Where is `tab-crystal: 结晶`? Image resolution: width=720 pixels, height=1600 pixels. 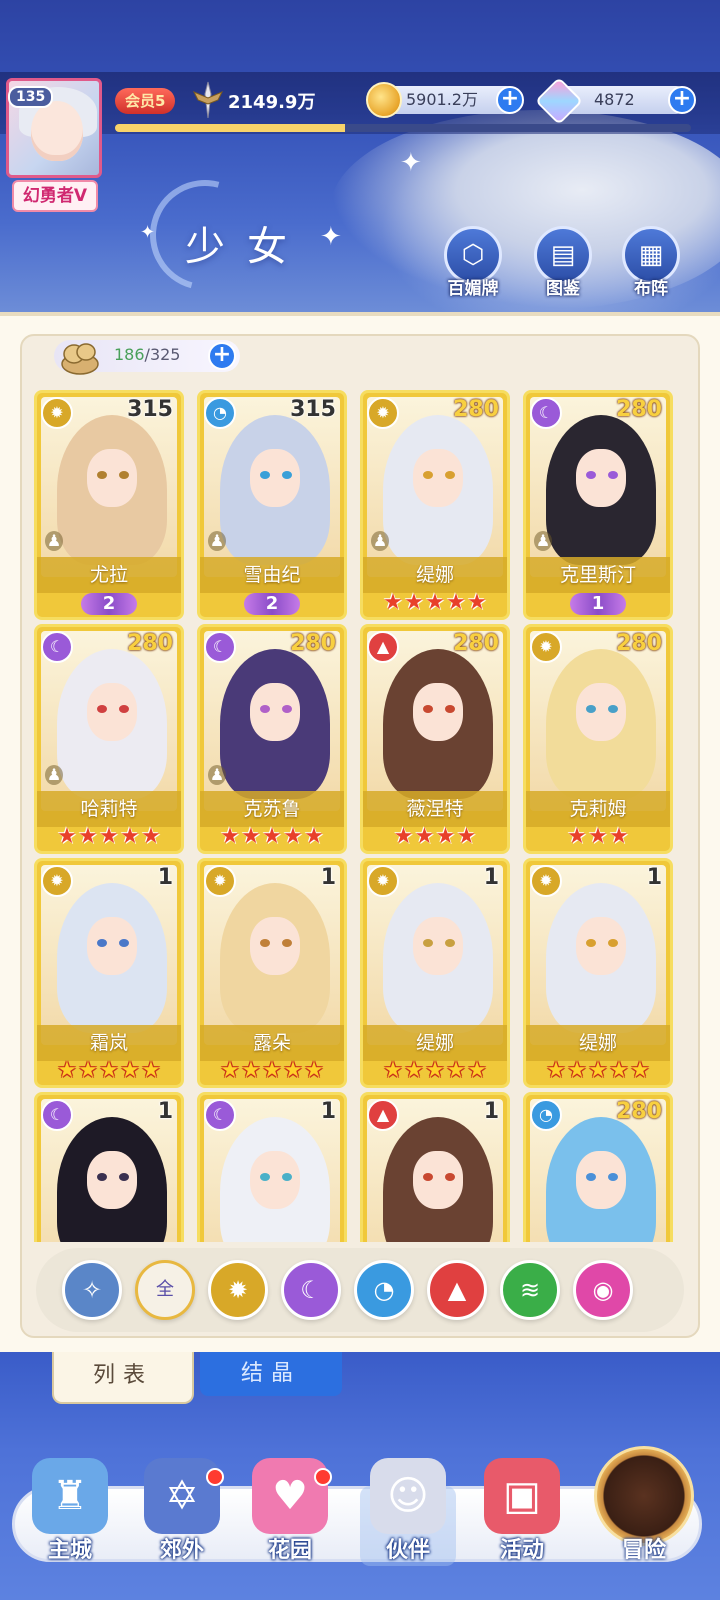 tab-crystal: 结晶 is located at coordinates (271, 1374).